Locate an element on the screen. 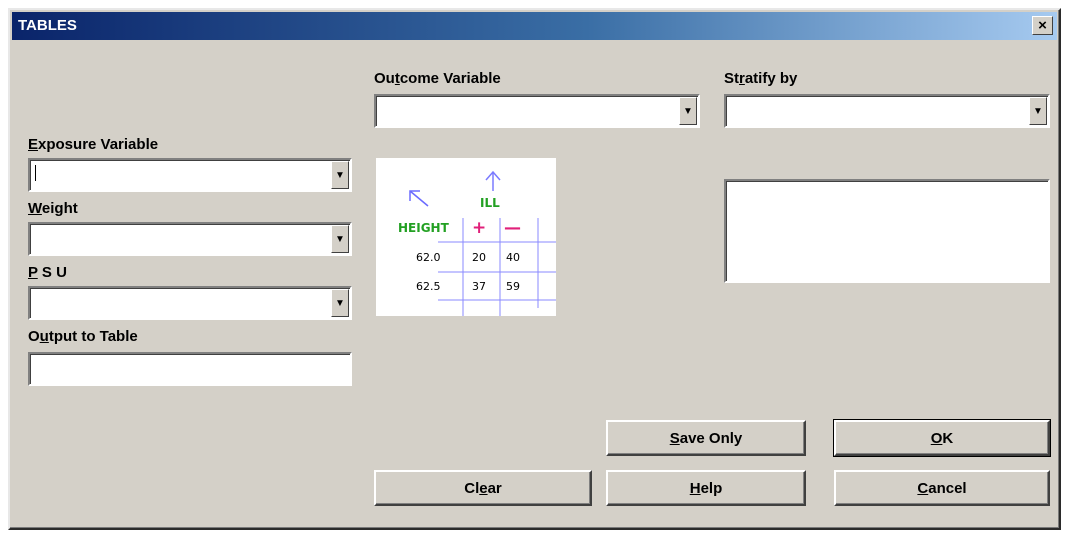 Image resolution: width=1067 pixels, height=534 pixels. minus-header: — is located at coordinates (512, 228).